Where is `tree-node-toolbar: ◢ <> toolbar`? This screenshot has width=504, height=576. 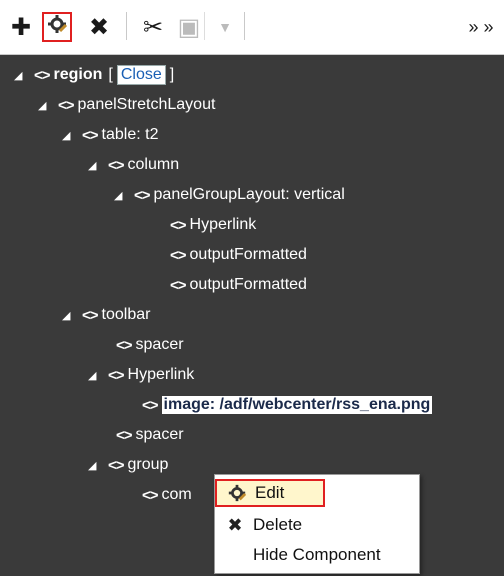 tree-node-toolbar: ◢ <> toolbar is located at coordinates (106, 315).